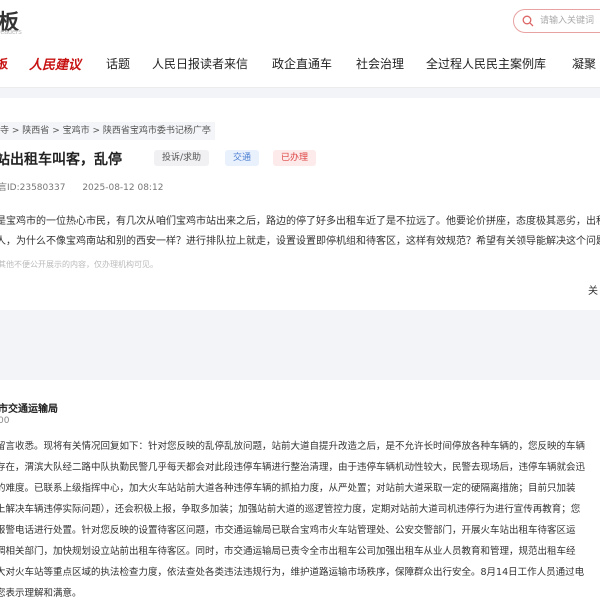 This screenshot has width=600, height=600. Describe the element at coordinates (242, 158) in the screenshot. I see `domain-tag: 交通` at that location.